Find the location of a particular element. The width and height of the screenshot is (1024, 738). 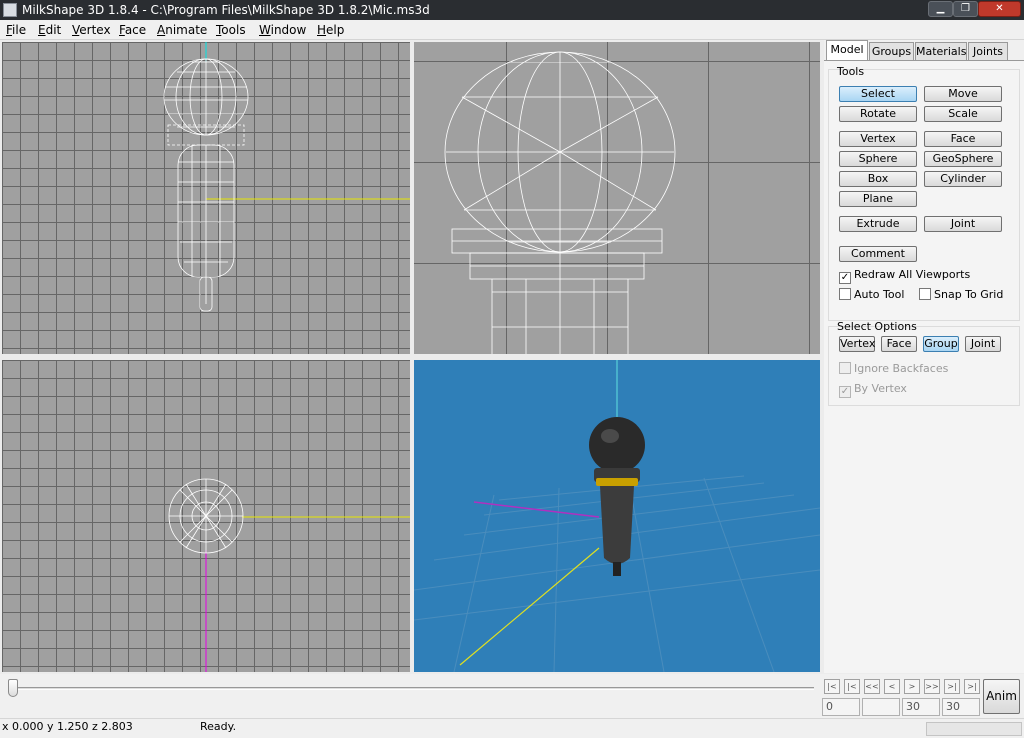

last-frame-button: >| is located at coordinates (972, 686).